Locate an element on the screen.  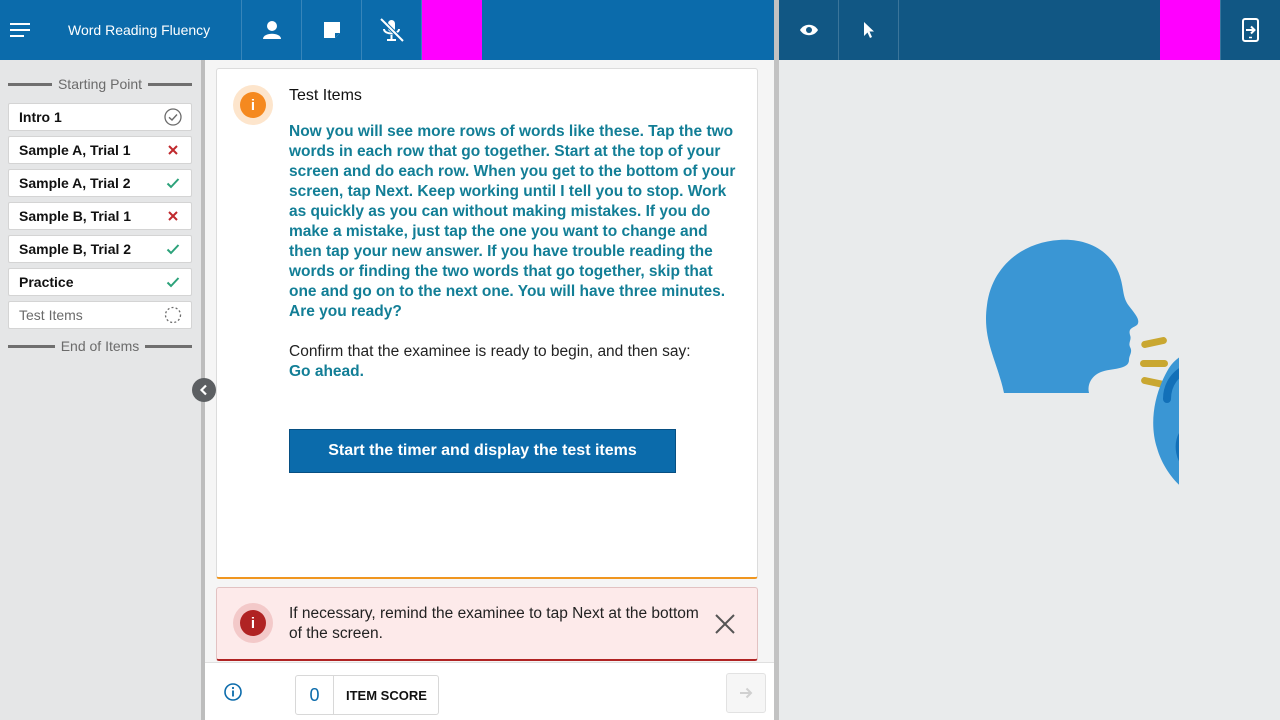
sidebar-item-label: Sample A, Trial 2 is located at coordinates (75, 183).